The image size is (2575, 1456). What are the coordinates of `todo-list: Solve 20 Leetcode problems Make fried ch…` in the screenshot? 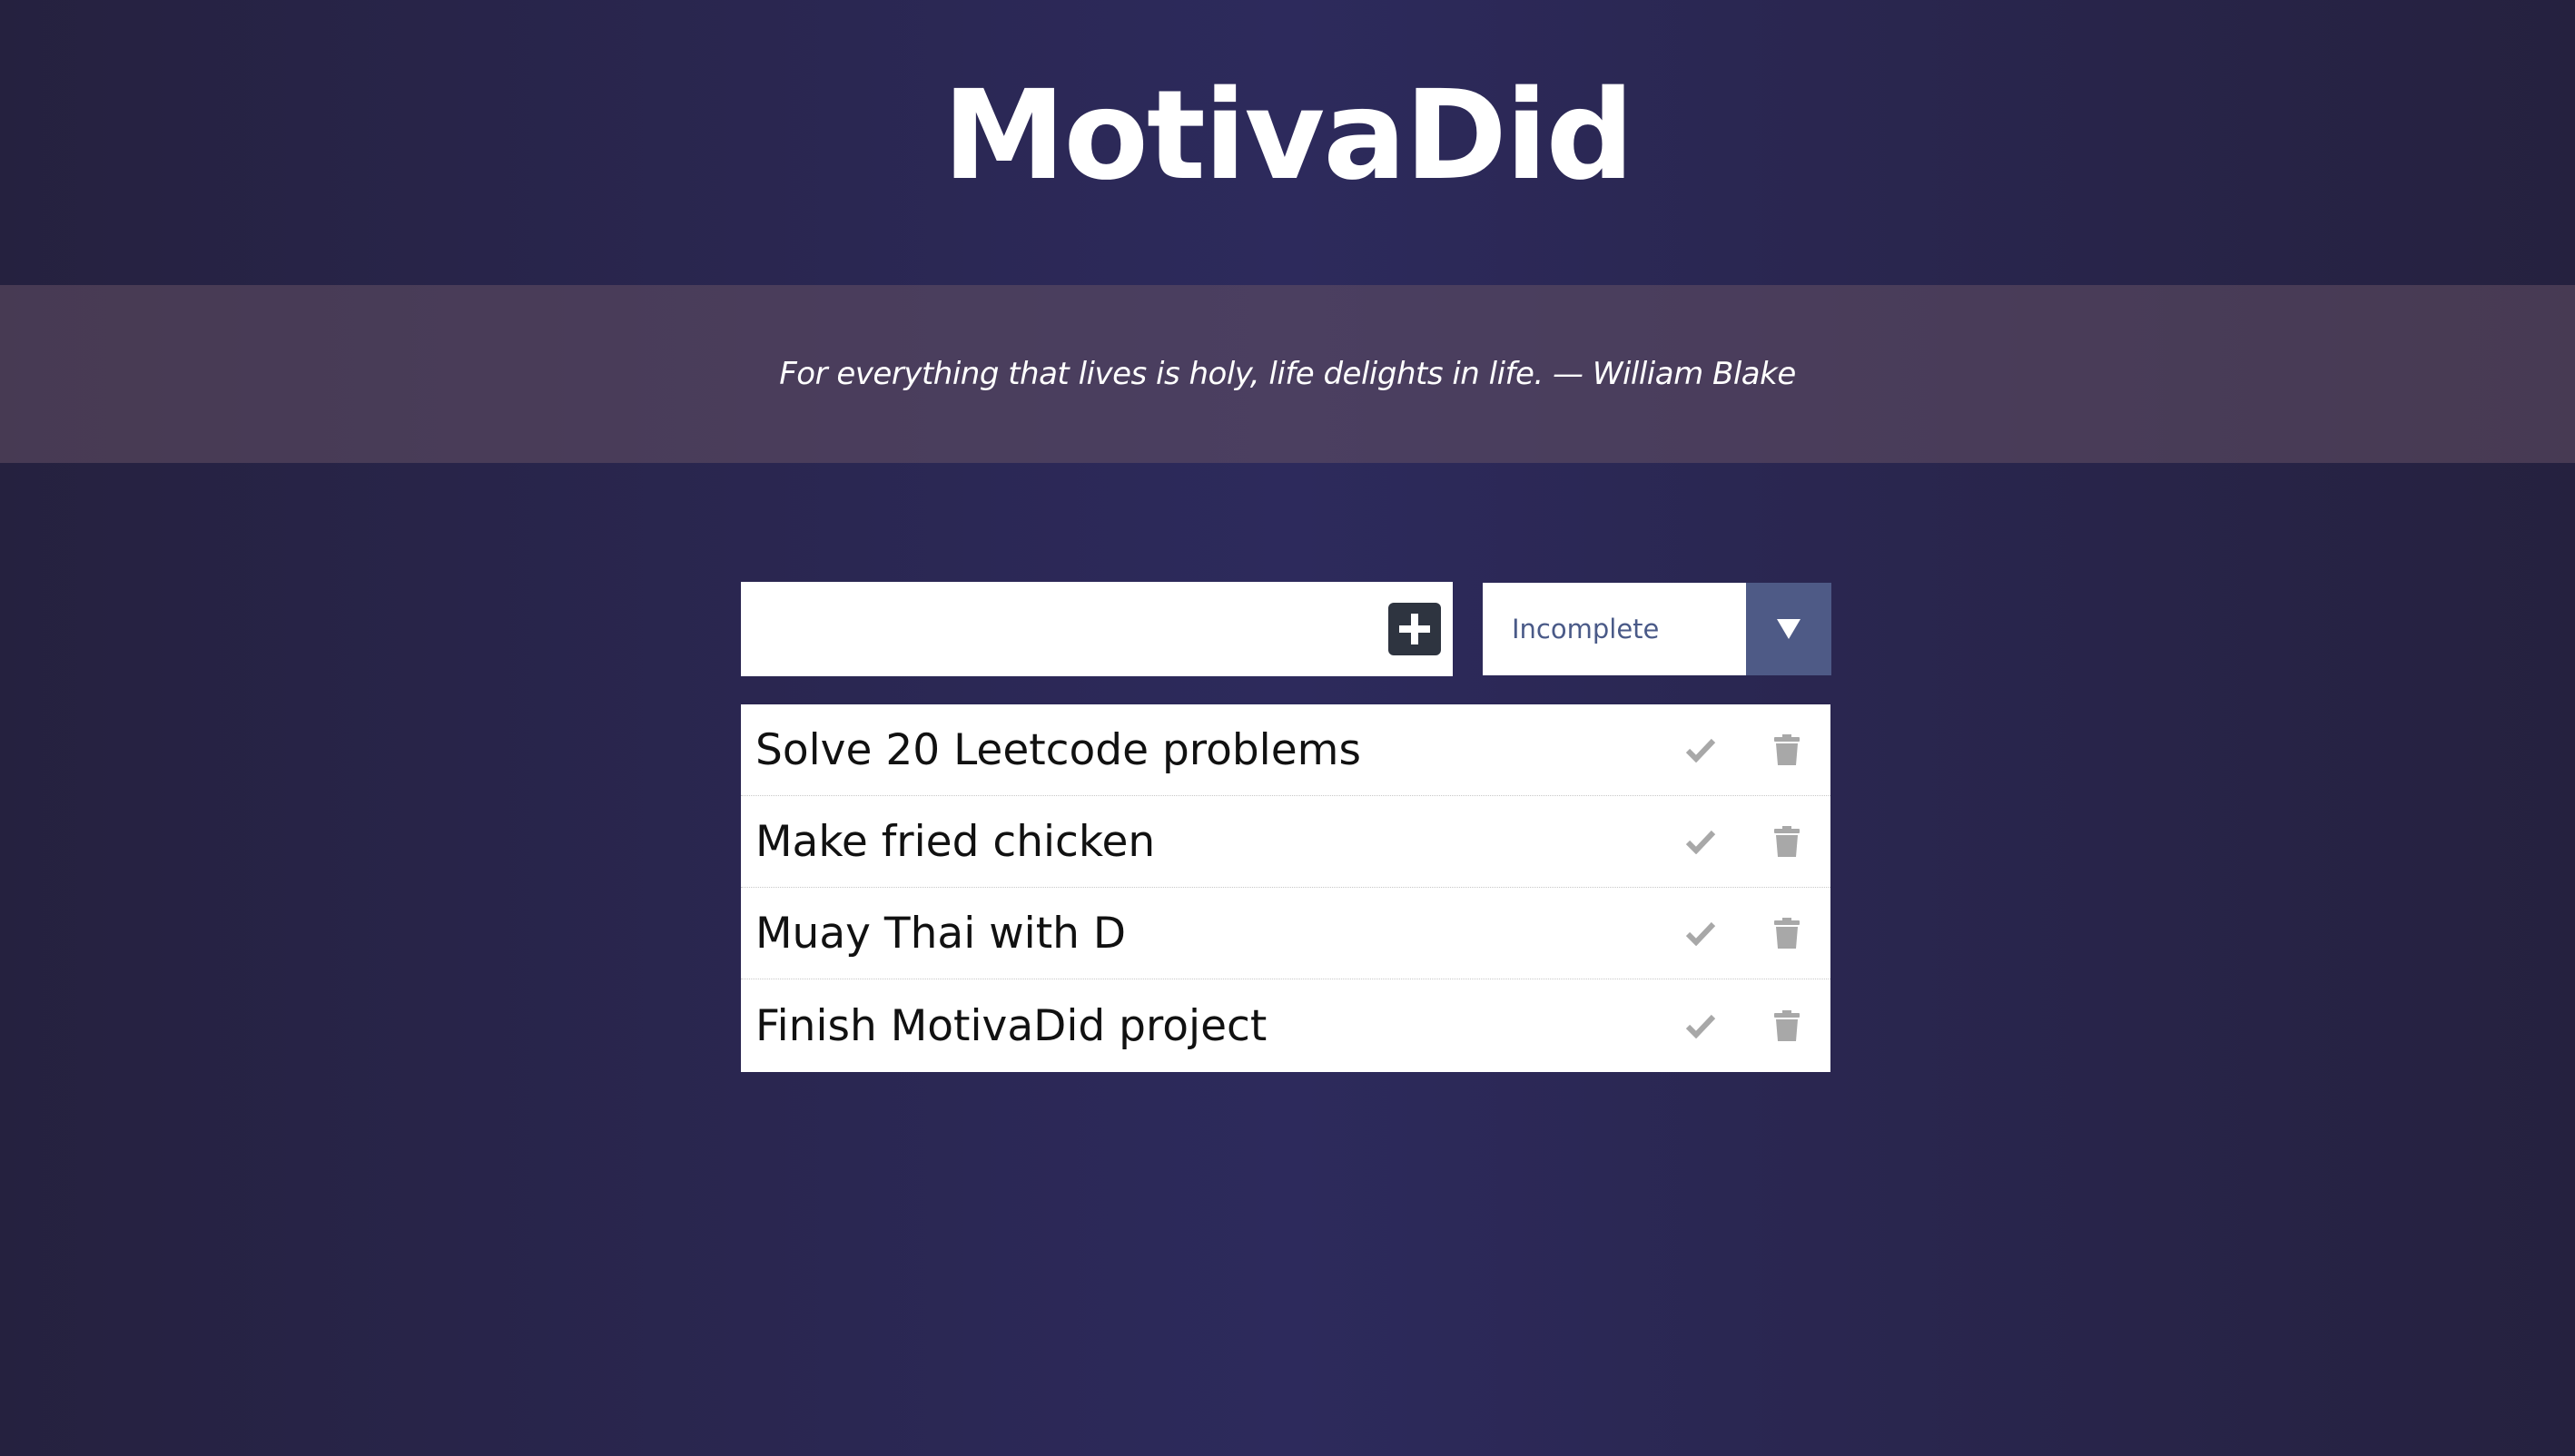 It's located at (1285, 888).